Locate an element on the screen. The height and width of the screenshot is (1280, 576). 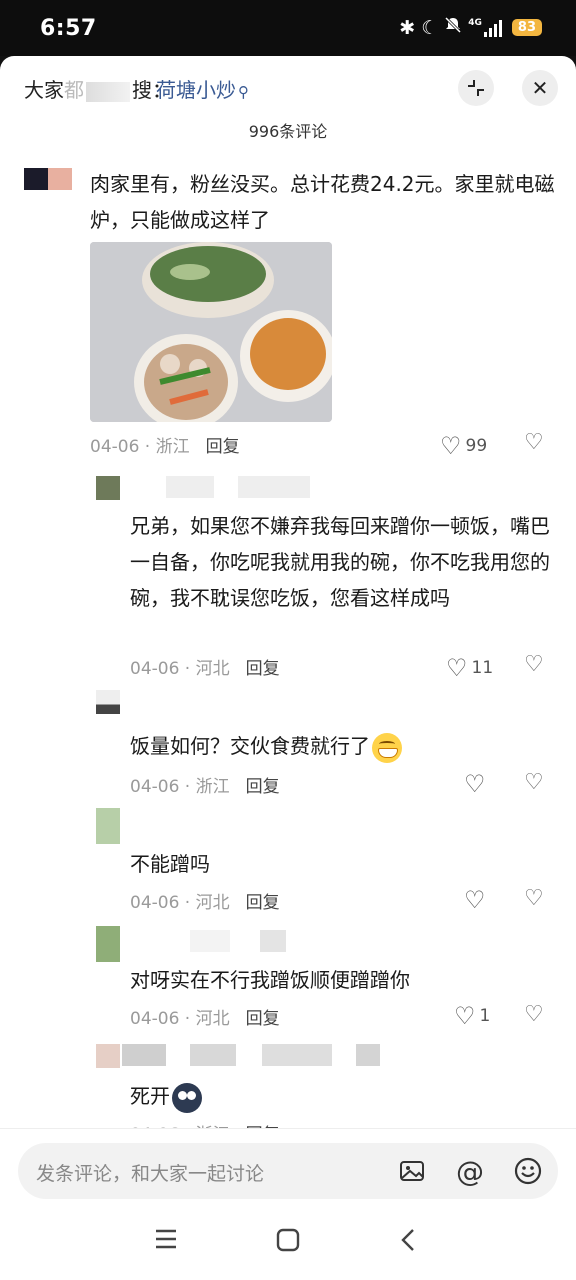
comment-text-content: 饭量如何？交伙食费就行了 is located at coordinates (250, 746).